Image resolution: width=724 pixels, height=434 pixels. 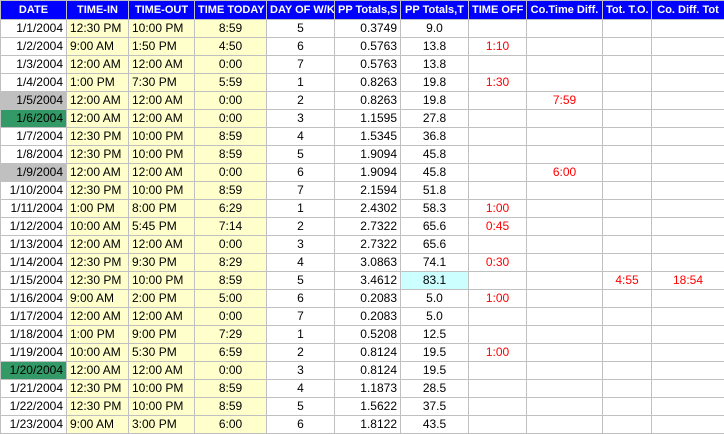 What do you see at coordinates (34, 227) in the screenshot?
I see `date-cell: 1/12/2004` at bounding box center [34, 227].